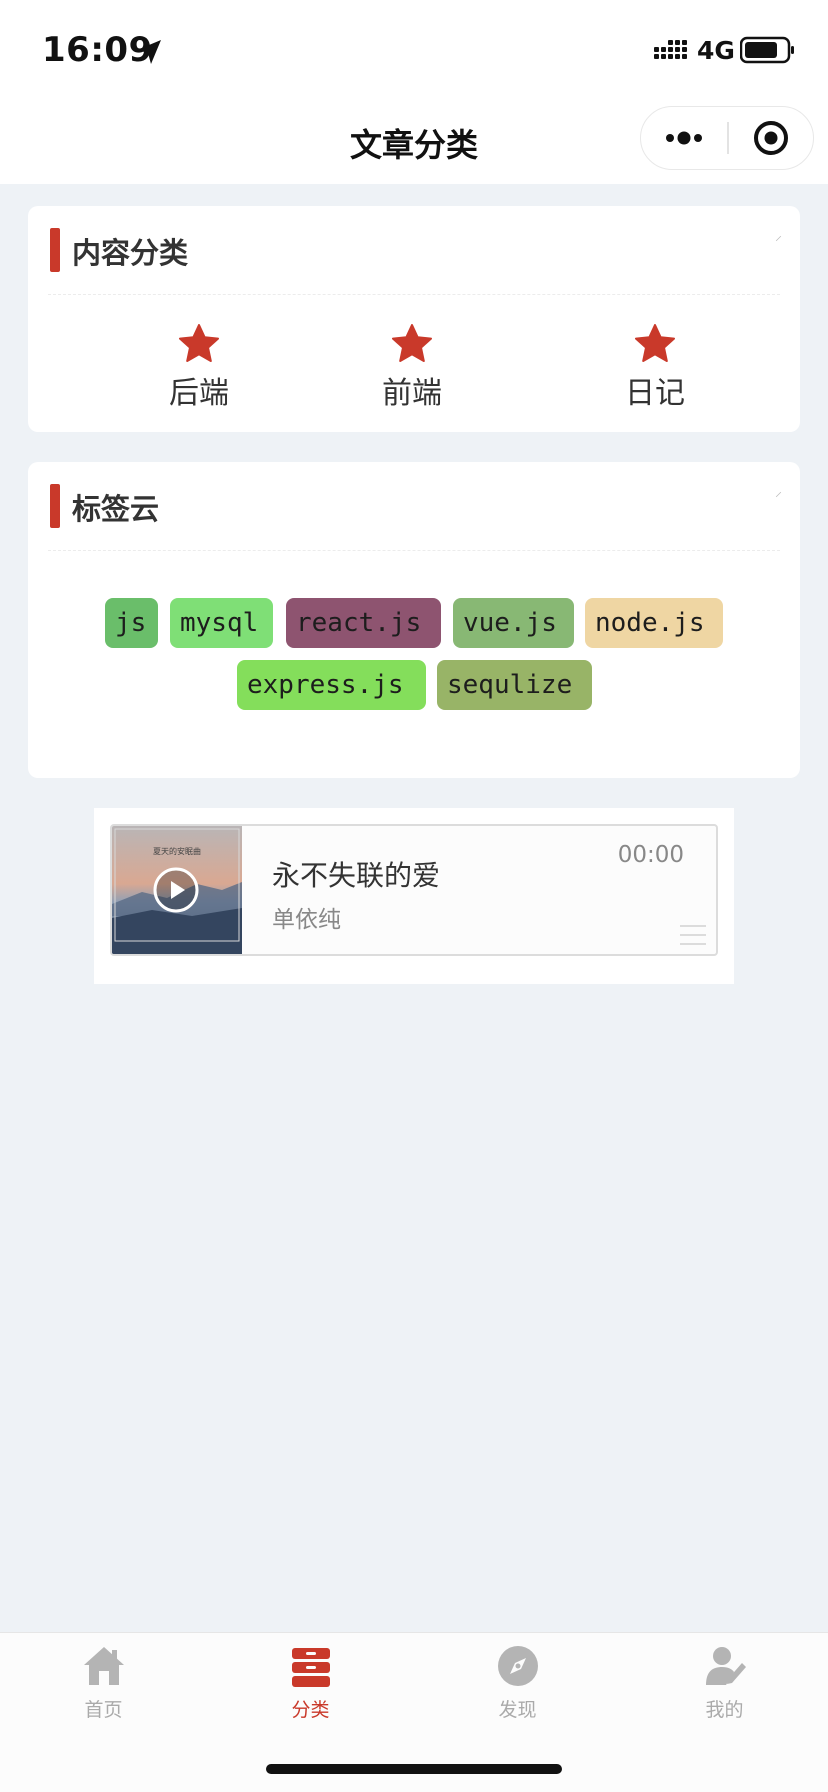 The width and height of the screenshot is (828, 1792). I want to click on tab-category: 分类, so click(310, 1688).